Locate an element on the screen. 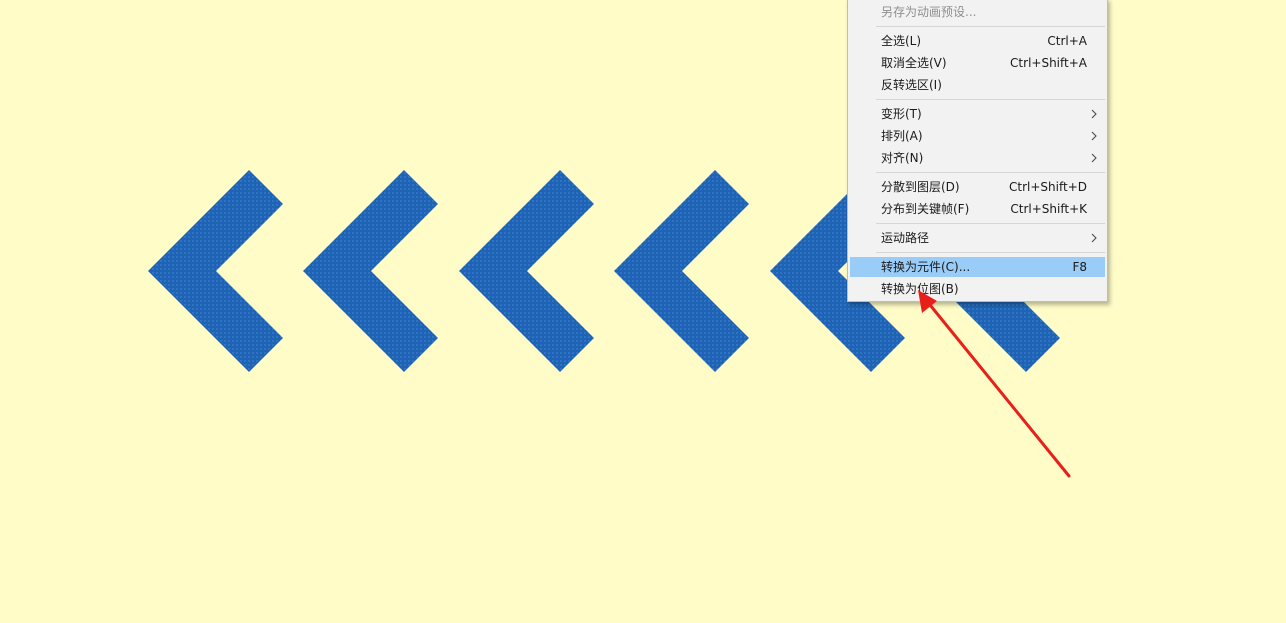  menu-item-6: 对齐(N) is located at coordinates (977, 158).